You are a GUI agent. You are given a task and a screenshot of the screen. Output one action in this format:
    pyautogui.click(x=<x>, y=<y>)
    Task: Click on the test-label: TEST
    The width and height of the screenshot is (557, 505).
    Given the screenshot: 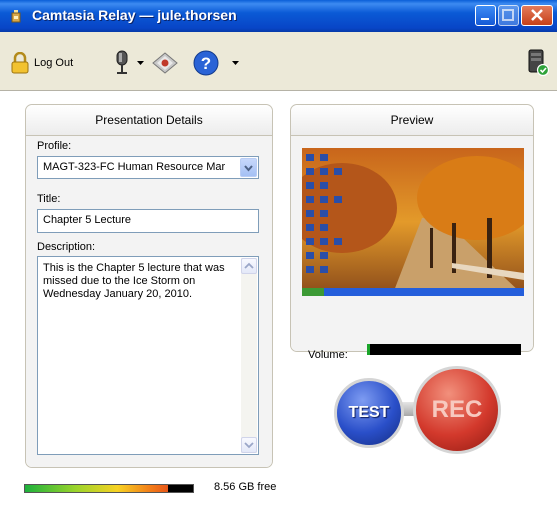 What is the action you would take?
    pyautogui.click(x=369, y=412)
    